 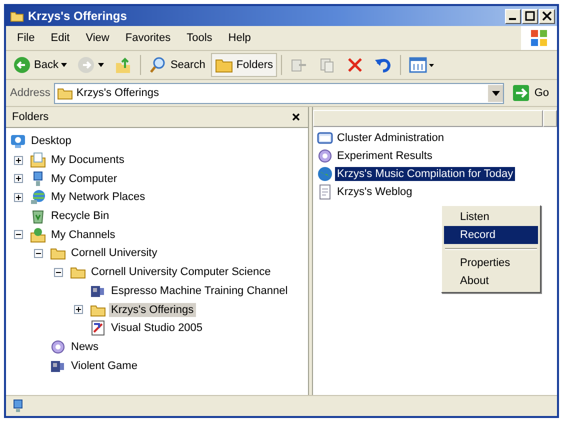 I want to click on close-pane-button, so click(x=296, y=117).